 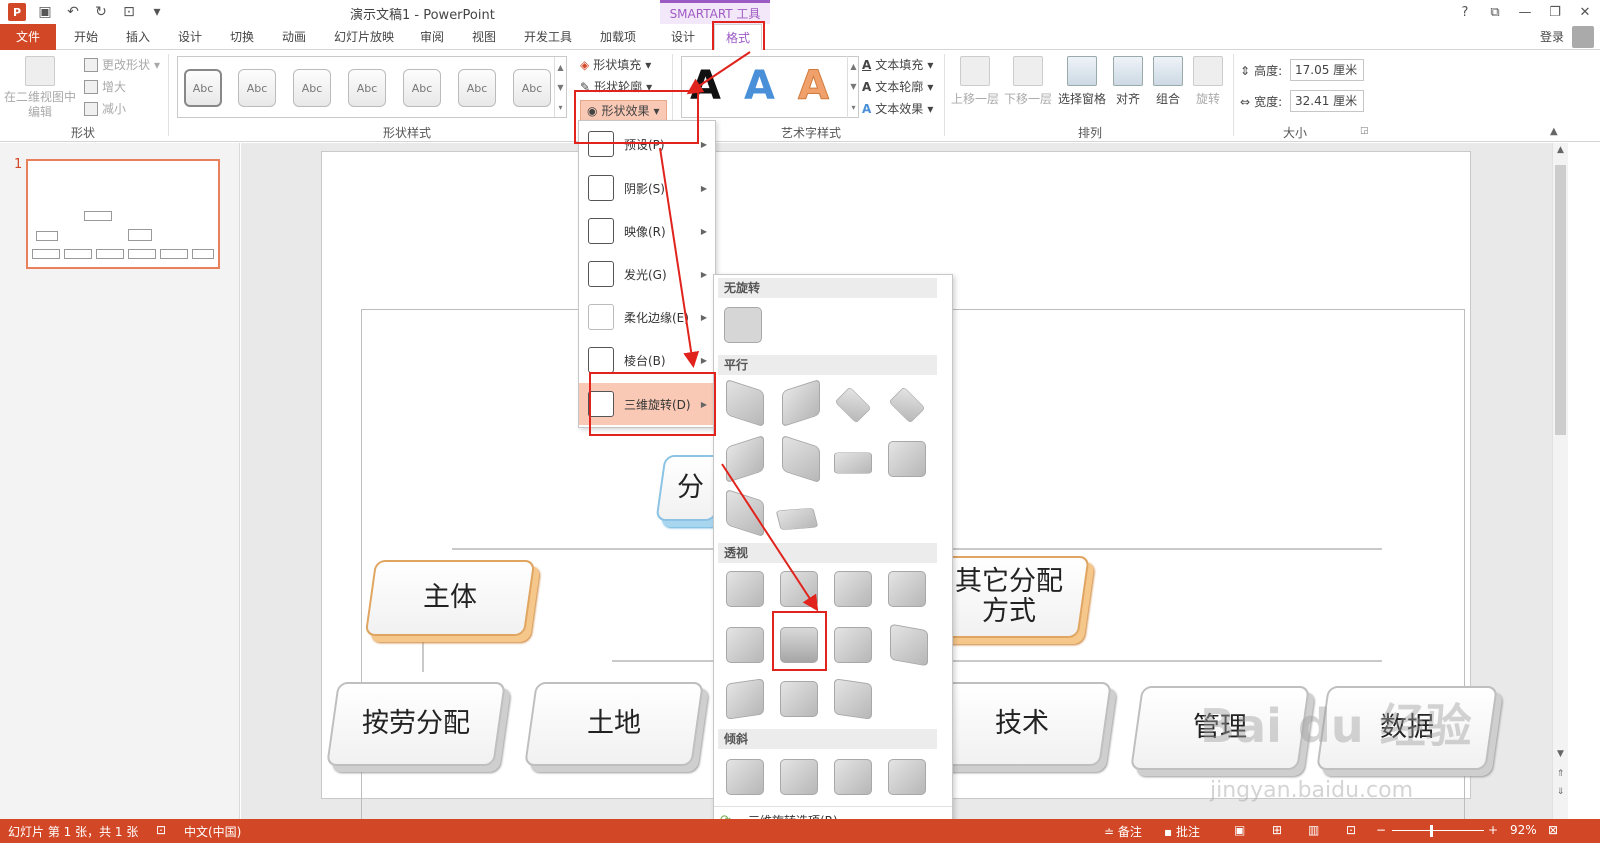 I want to click on menu-item-soft-edges: 柔化边缘(E) ▶, so click(x=647, y=317).